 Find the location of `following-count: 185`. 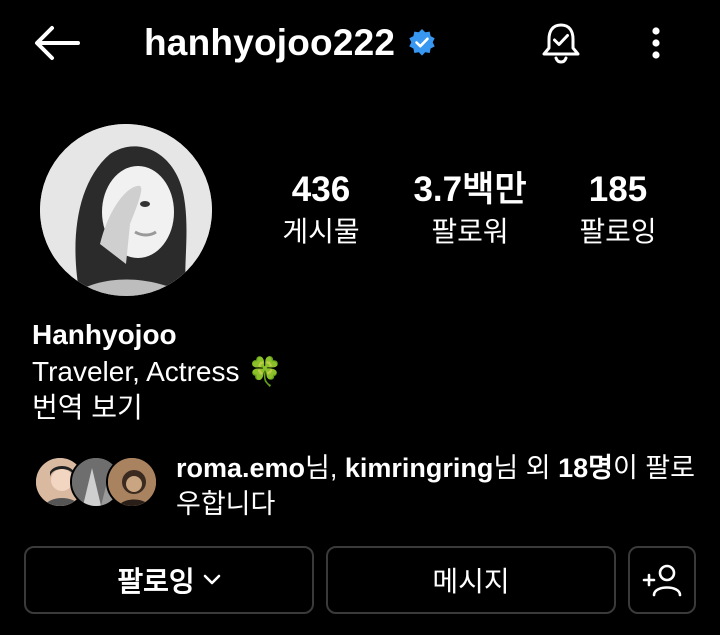

following-count: 185 is located at coordinates (618, 189).